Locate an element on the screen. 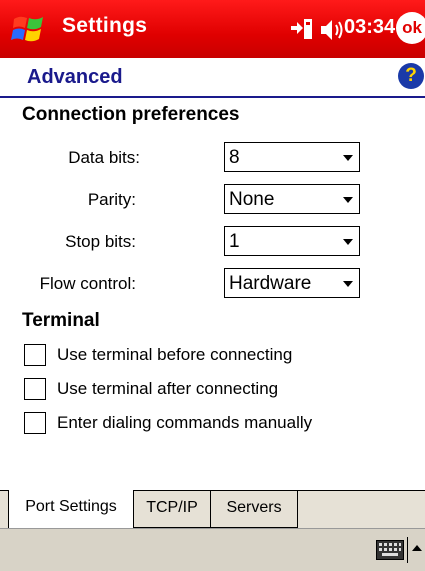 This screenshot has height=571, width=425. data-bits-select: 8 is located at coordinates (292, 157).